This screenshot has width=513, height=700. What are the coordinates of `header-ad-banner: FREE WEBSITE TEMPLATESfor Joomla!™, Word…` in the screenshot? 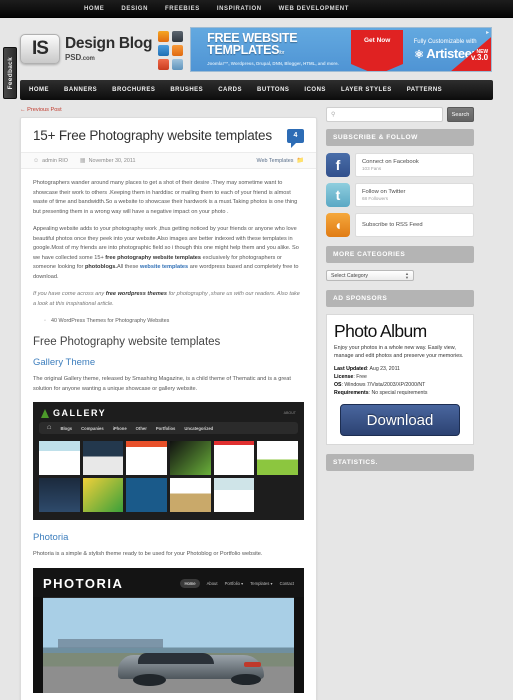 It's located at (341, 49).